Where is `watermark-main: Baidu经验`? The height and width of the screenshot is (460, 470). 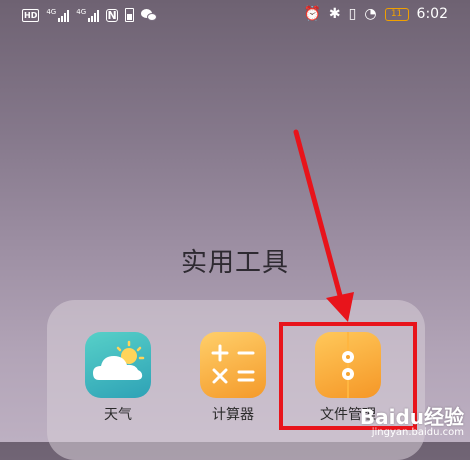
watermark-main: Baidu经验 is located at coordinates (411, 417).